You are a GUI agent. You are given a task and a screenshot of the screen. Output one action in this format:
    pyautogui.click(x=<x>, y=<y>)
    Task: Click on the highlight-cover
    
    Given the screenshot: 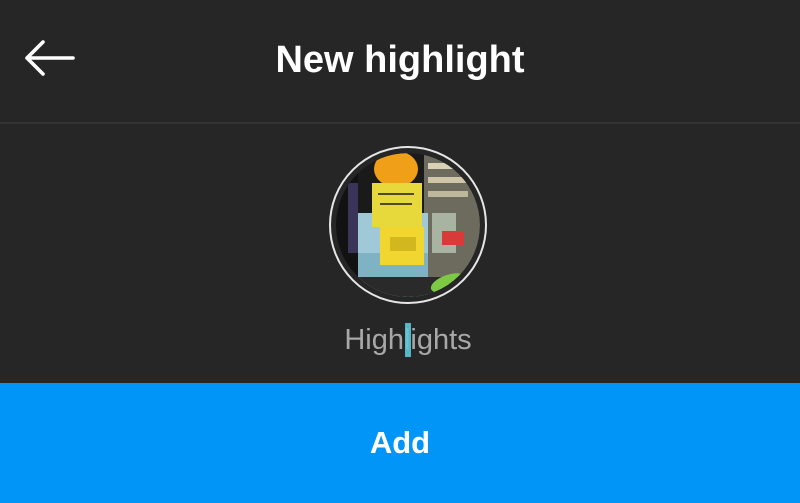 What is the action you would take?
    pyautogui.click(x=408, y=225)
    